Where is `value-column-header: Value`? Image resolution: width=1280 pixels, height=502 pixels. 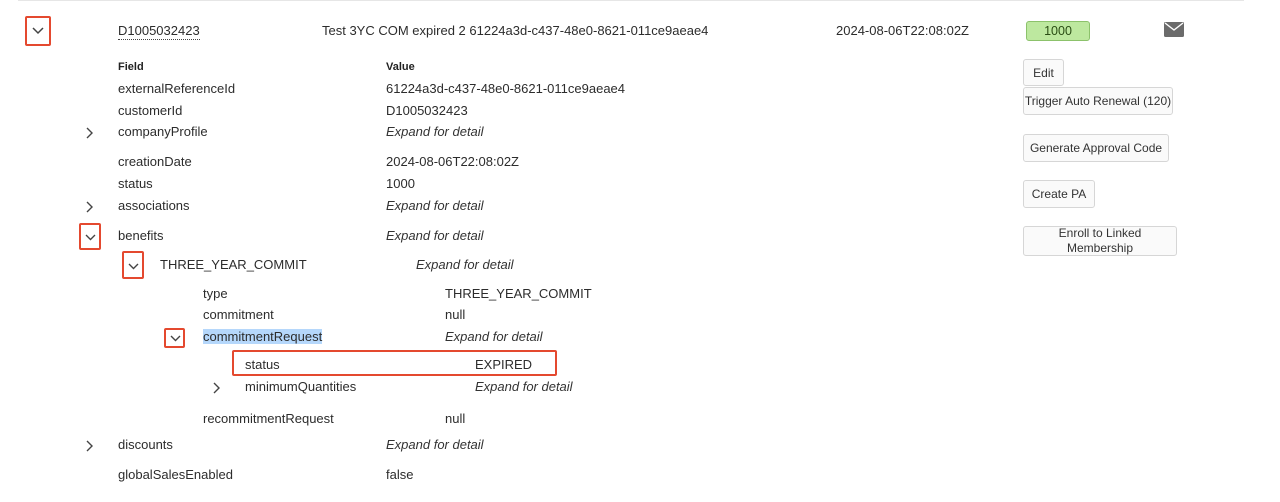
value-column-header: Value is located at coordinates (400, 67).